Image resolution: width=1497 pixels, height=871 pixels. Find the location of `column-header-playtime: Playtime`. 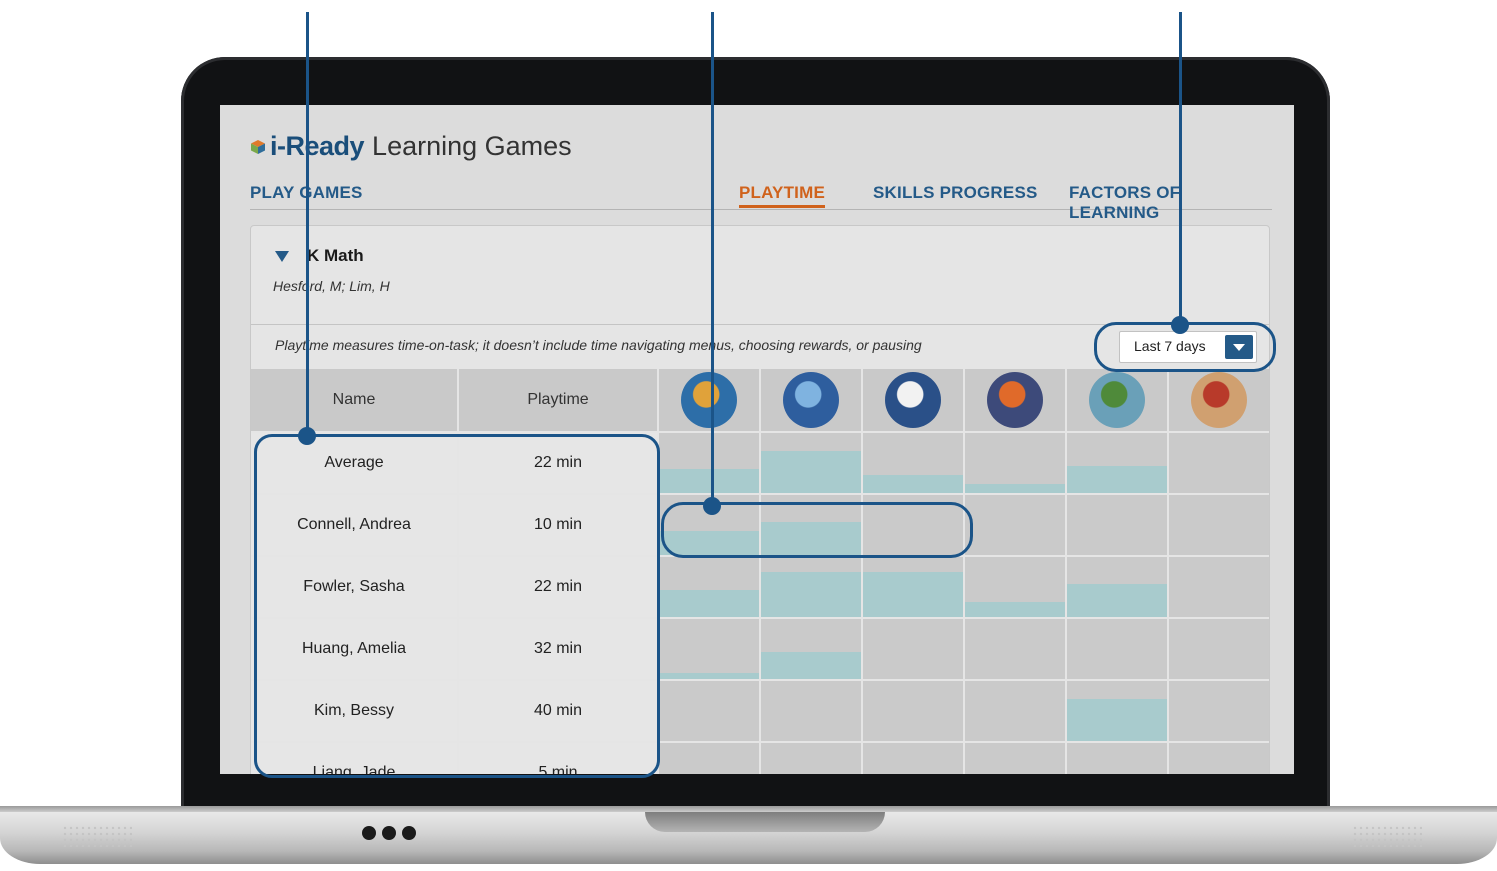

column-header-playtime: Playtime is located at coordinates (558, 400).